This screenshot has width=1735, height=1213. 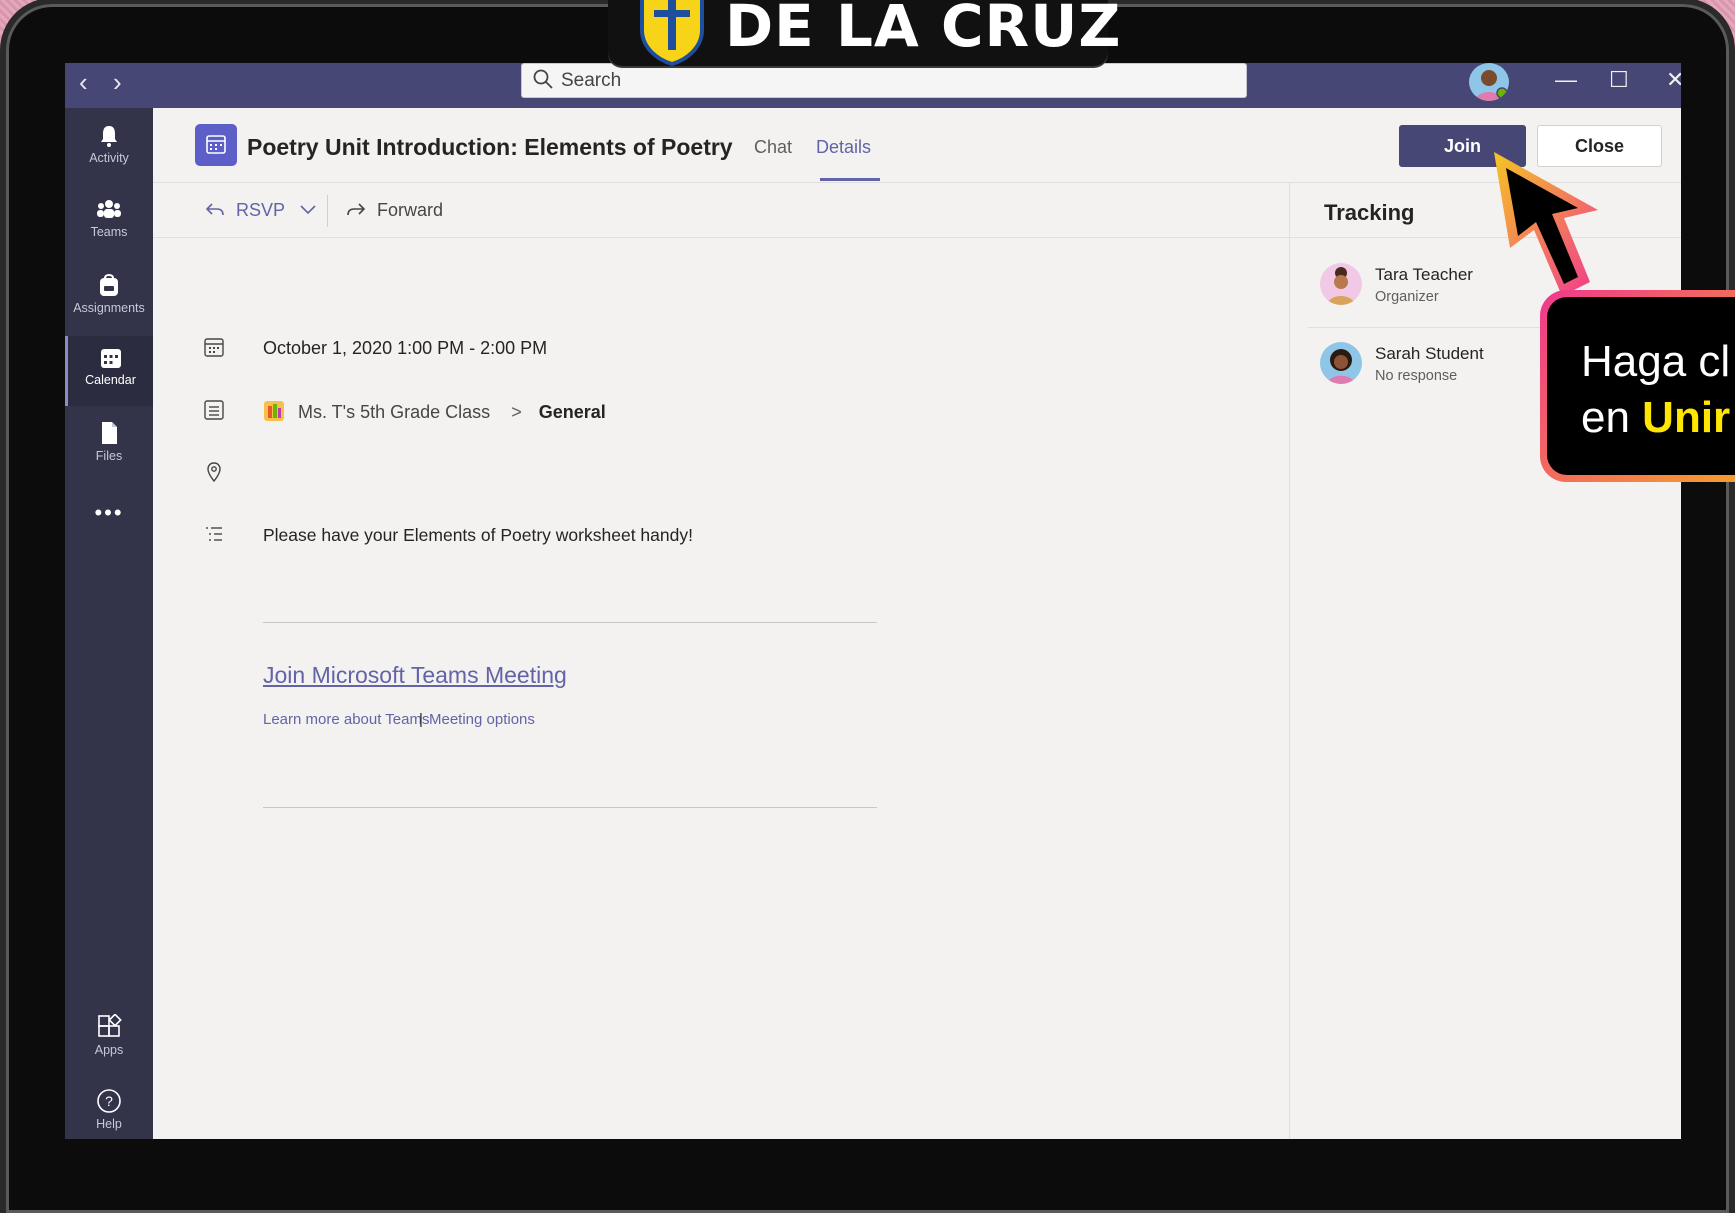 I want to click on appbar-label: Activity, so click(x=109, y=158).